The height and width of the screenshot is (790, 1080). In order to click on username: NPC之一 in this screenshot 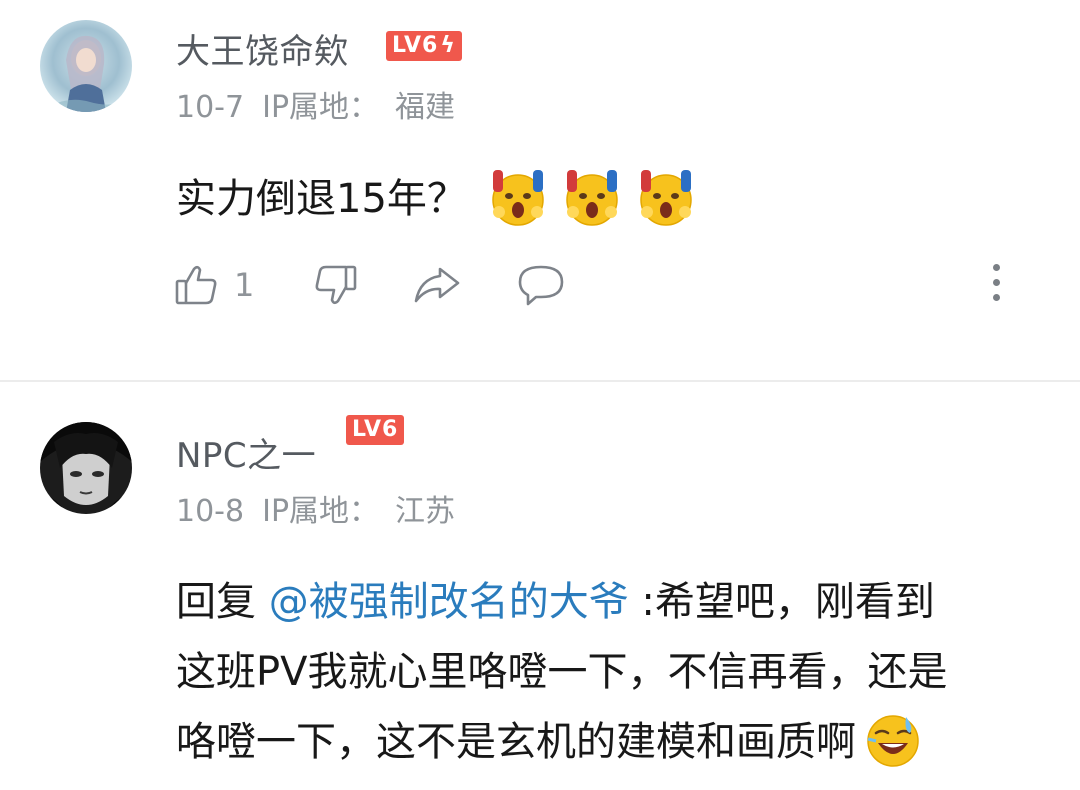, I will do `click(246, 452)`.